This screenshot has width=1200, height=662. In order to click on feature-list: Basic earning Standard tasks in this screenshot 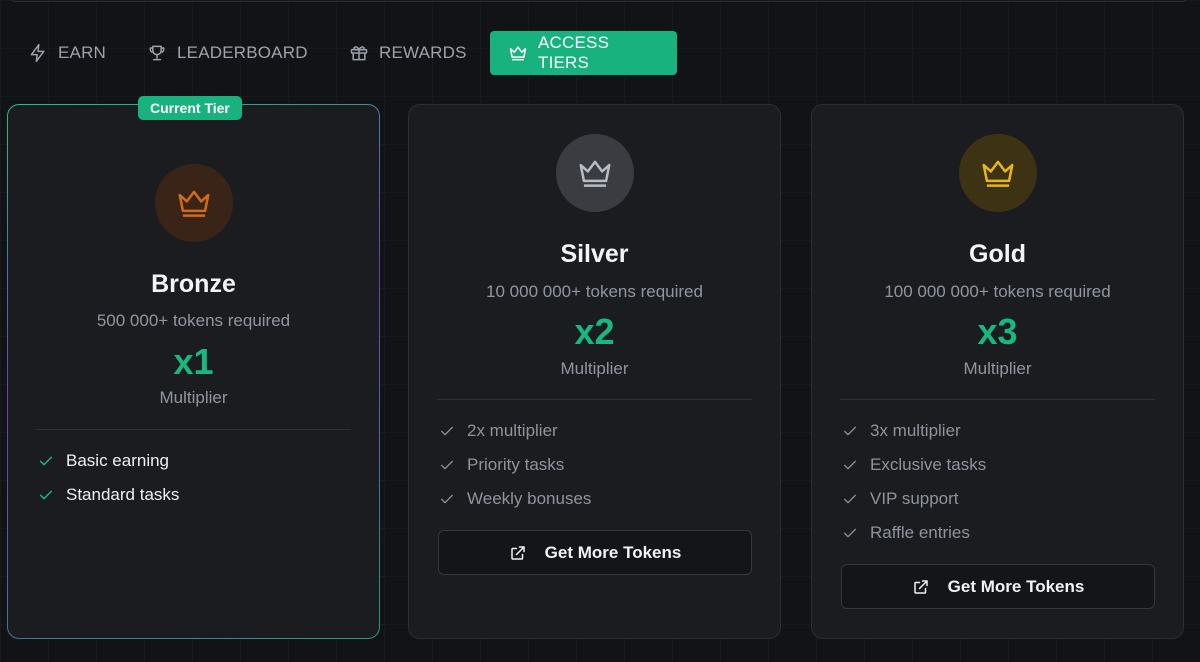, I will do `click(108, 478)`.